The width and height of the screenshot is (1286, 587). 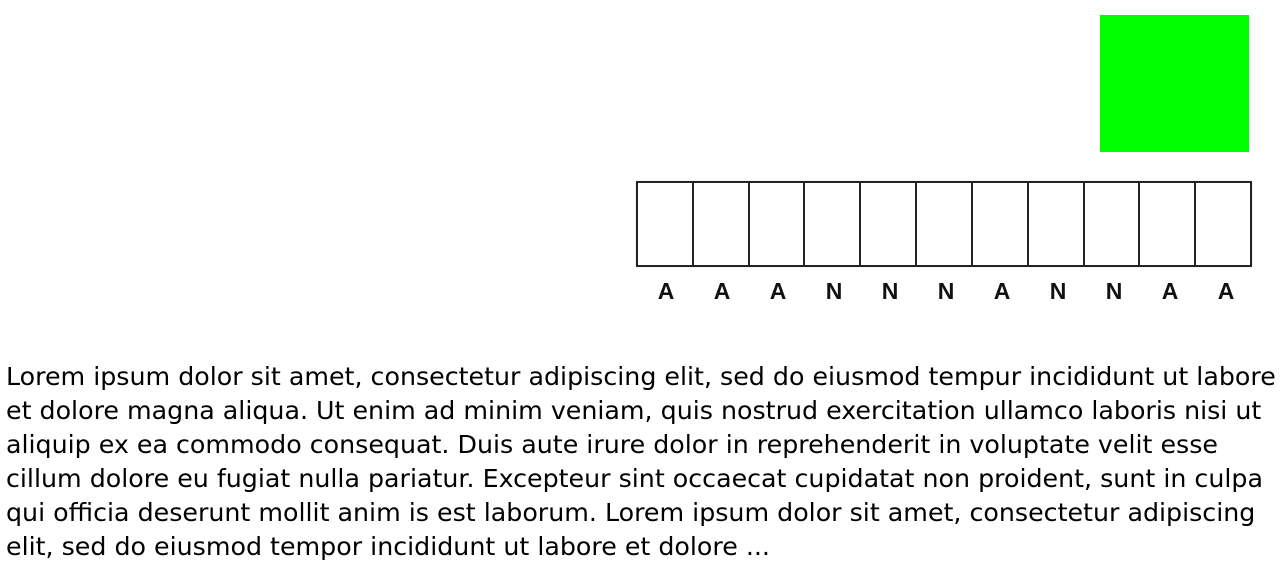 I want to click on strip-labels: A A A N N N A N N A A, so click(x=946, y=291).